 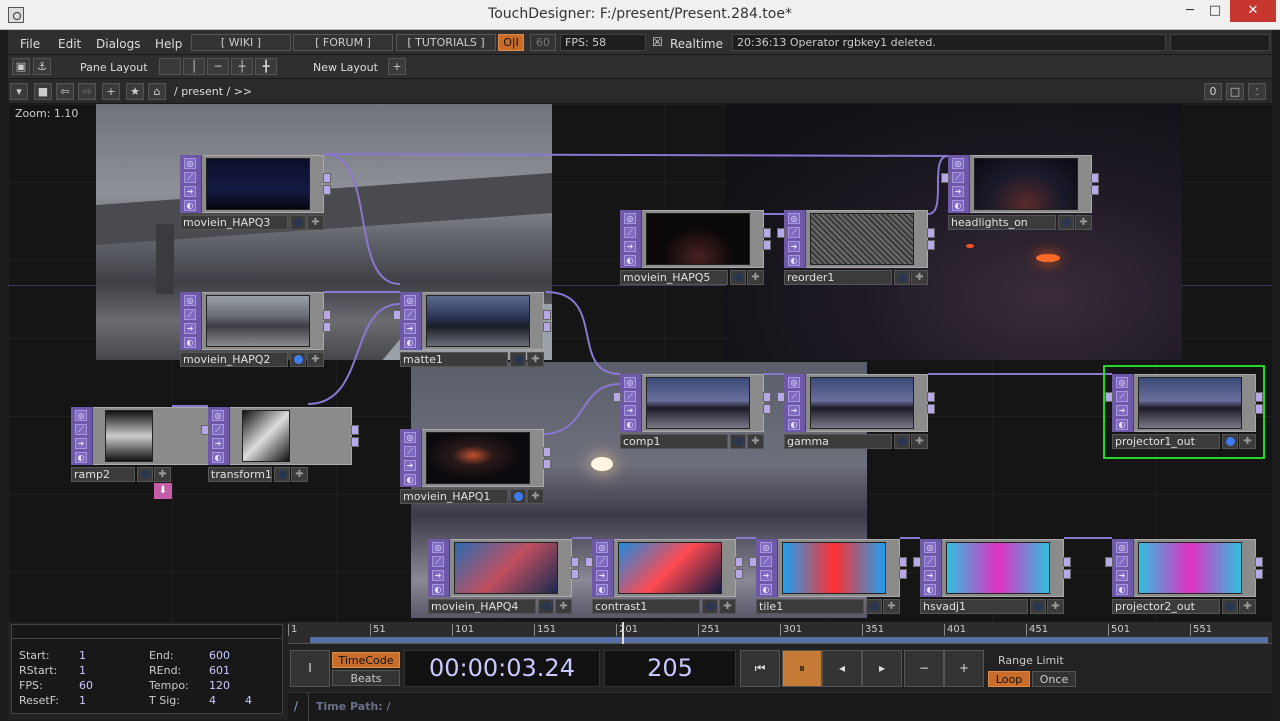 I want to click on timecode-button: TimeCode, so click(x=366, y=660).